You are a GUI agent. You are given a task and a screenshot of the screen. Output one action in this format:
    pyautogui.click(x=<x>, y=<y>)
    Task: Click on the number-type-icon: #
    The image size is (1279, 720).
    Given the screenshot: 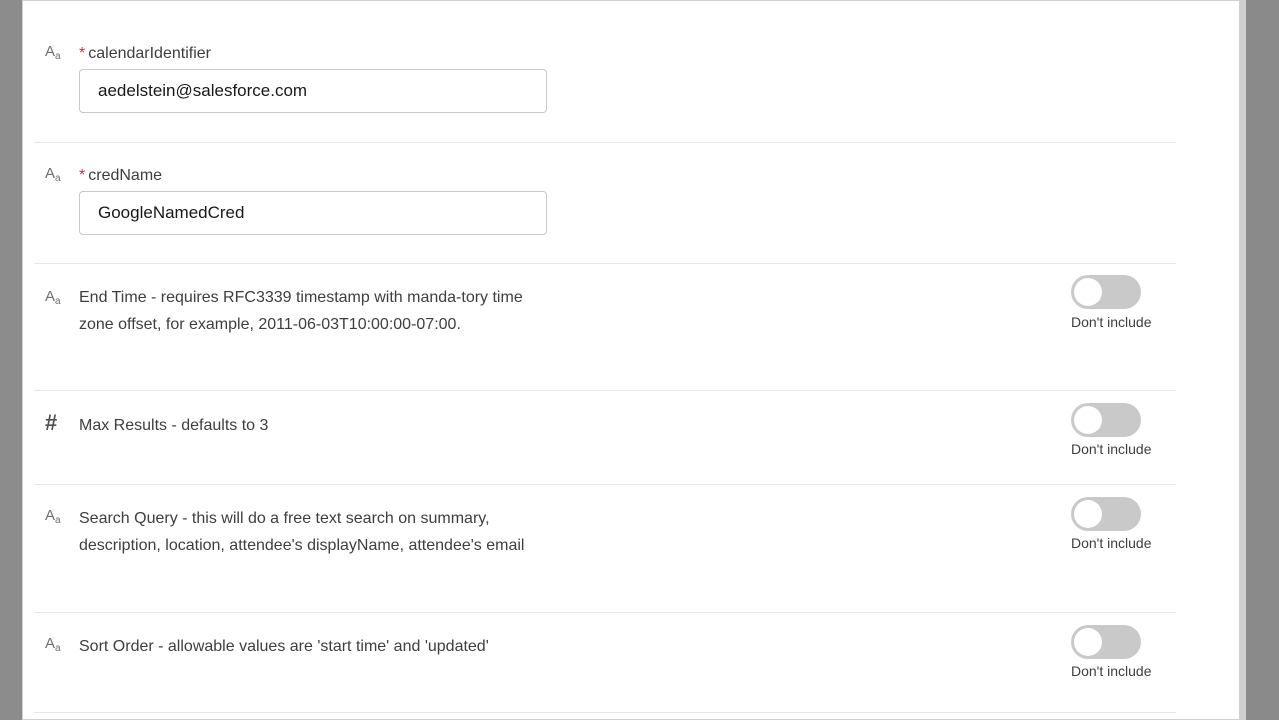 What is the action you would take?
    pyautogui.click(x=51, y=422)
    